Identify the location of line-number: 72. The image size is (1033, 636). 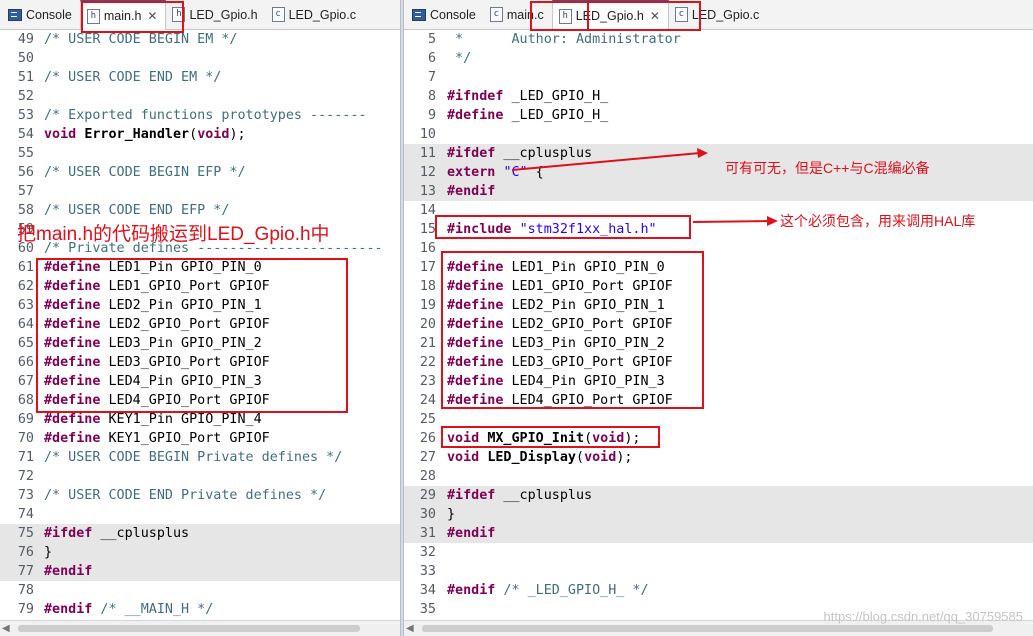
(25, 476).